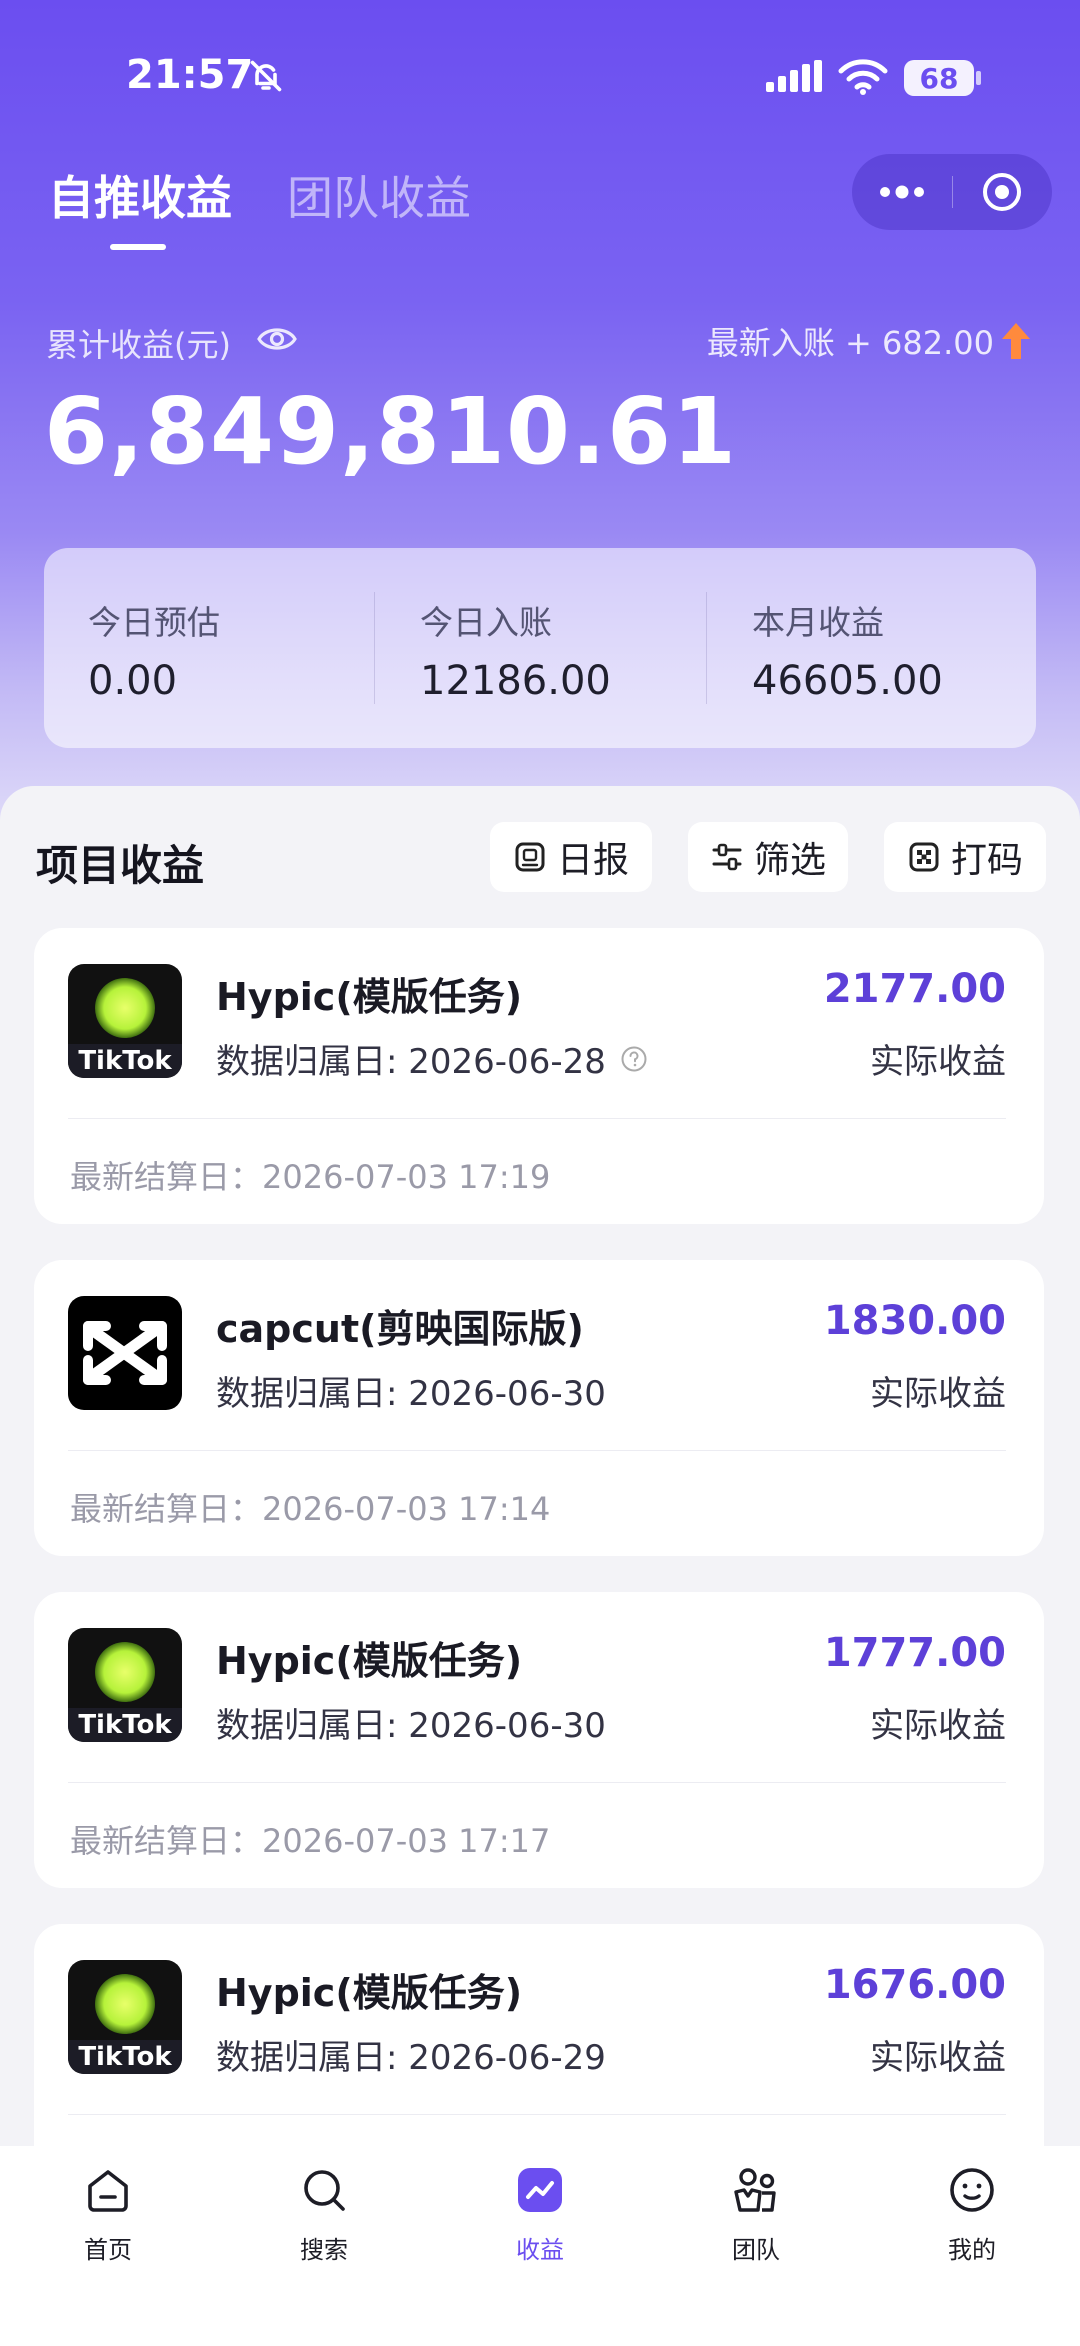  I want to click on stat-value: 12186.00, so click(515, 681).